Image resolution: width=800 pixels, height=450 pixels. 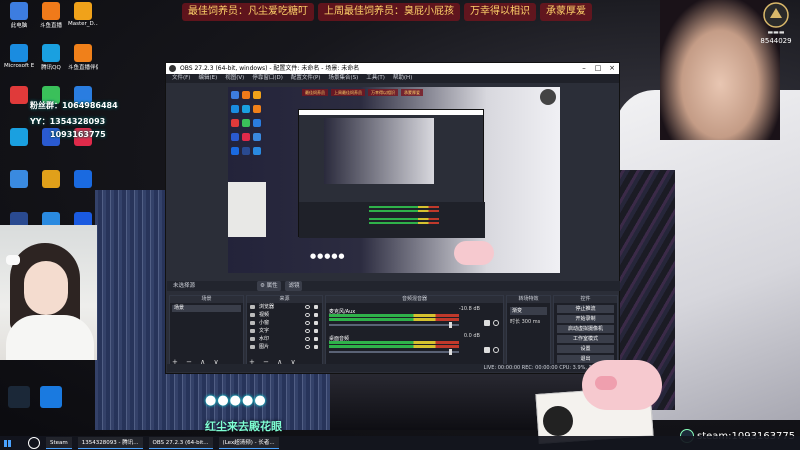 I want to click on desktop-icon: 腾讯QQ, so click(x=51, y=57).